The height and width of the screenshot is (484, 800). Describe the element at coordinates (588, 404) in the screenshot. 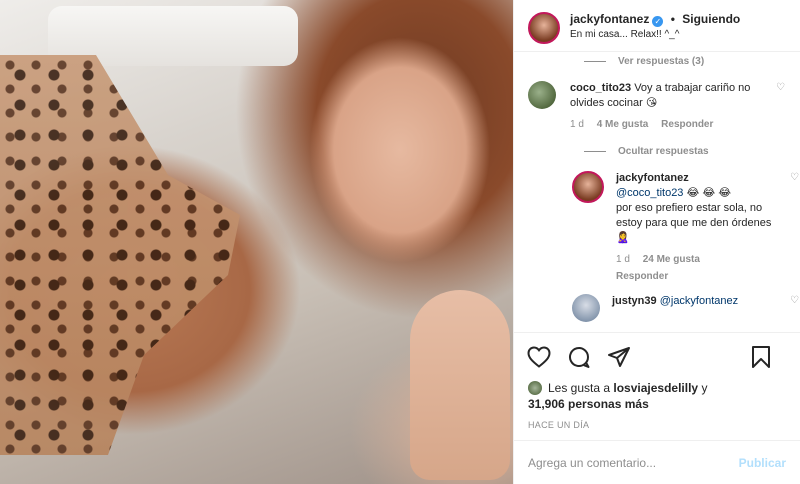

I see `likes-count: 31,906 personas más` at that location.